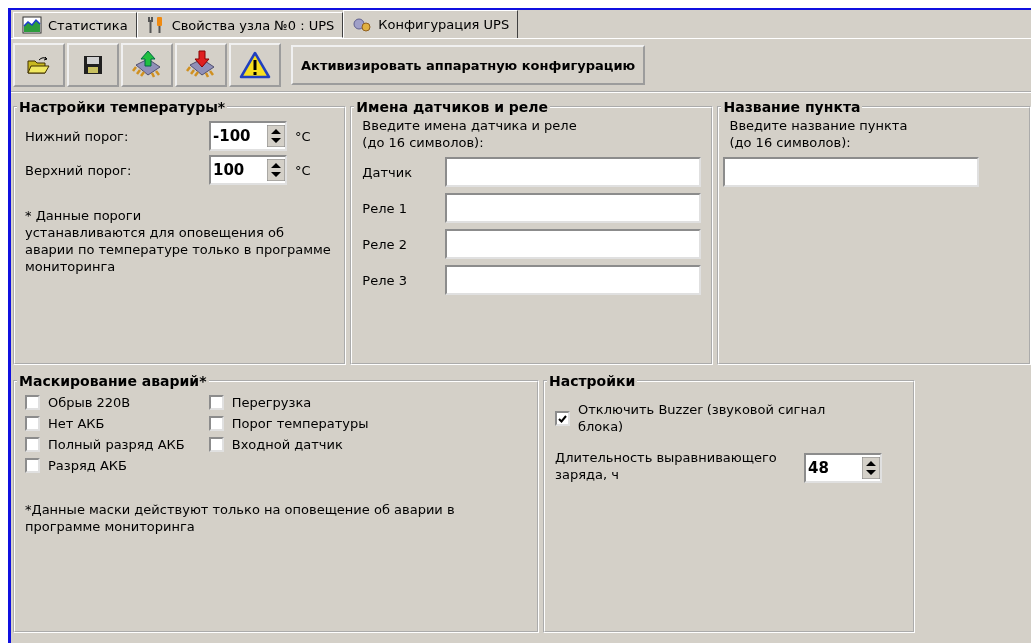 Image resolution: width=1031 pixels, height=643 pixels. What do you see at coordinates (300, 423) in the screenshot?
I see `checkbox-label: Порог температуры` at bounding box center [300, 423].